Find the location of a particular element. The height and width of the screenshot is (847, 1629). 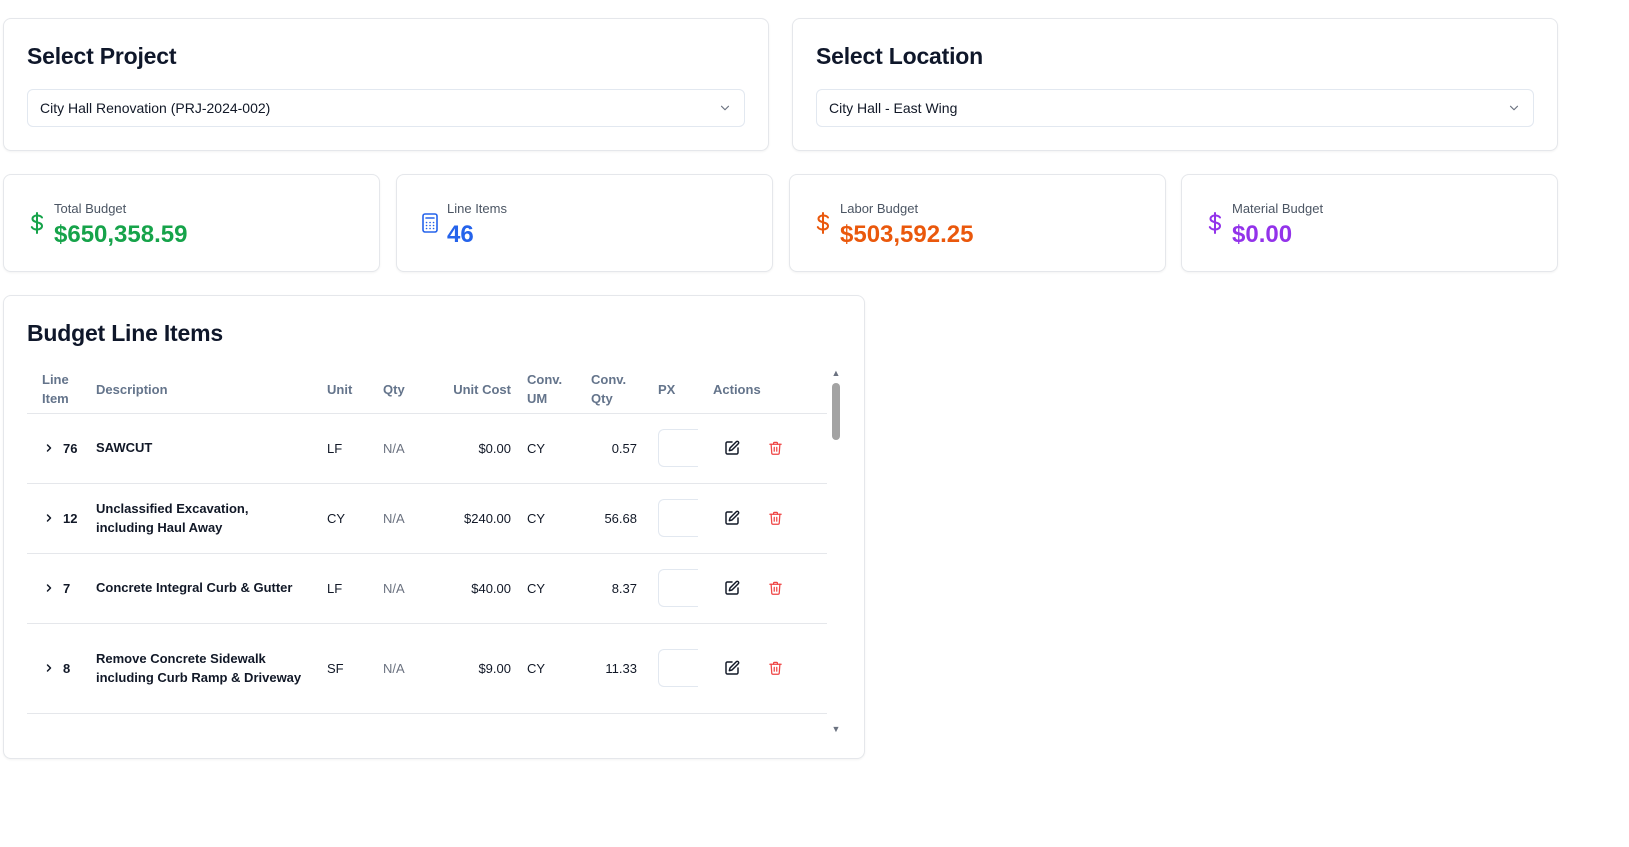

table-scrollbar: ▲ ▼ is located at coordinates (836, 551).